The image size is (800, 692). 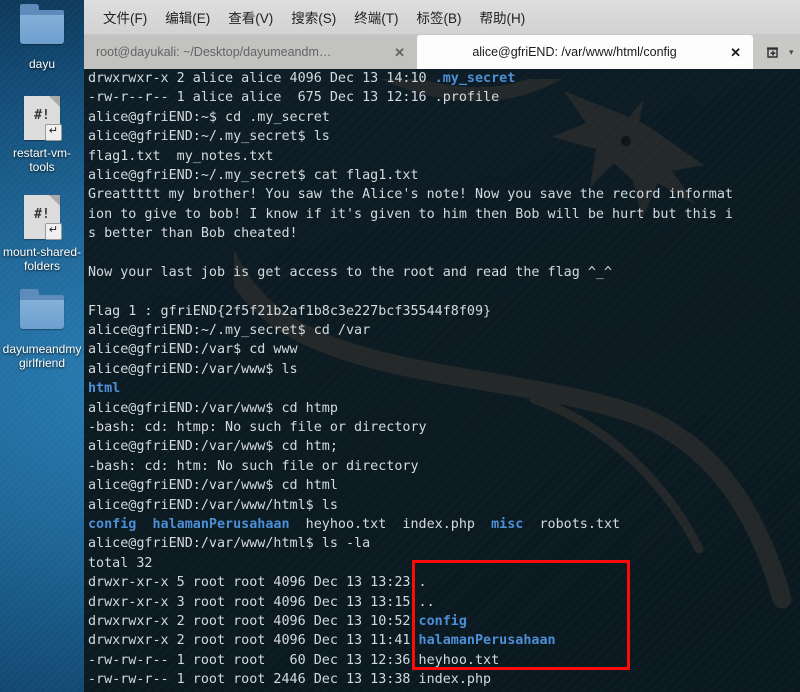 What do you see at coordinates (193, 234) in the screenshot?
I see `terminal-span: s better than Bob cheated!` at bounding box center [193, 234].